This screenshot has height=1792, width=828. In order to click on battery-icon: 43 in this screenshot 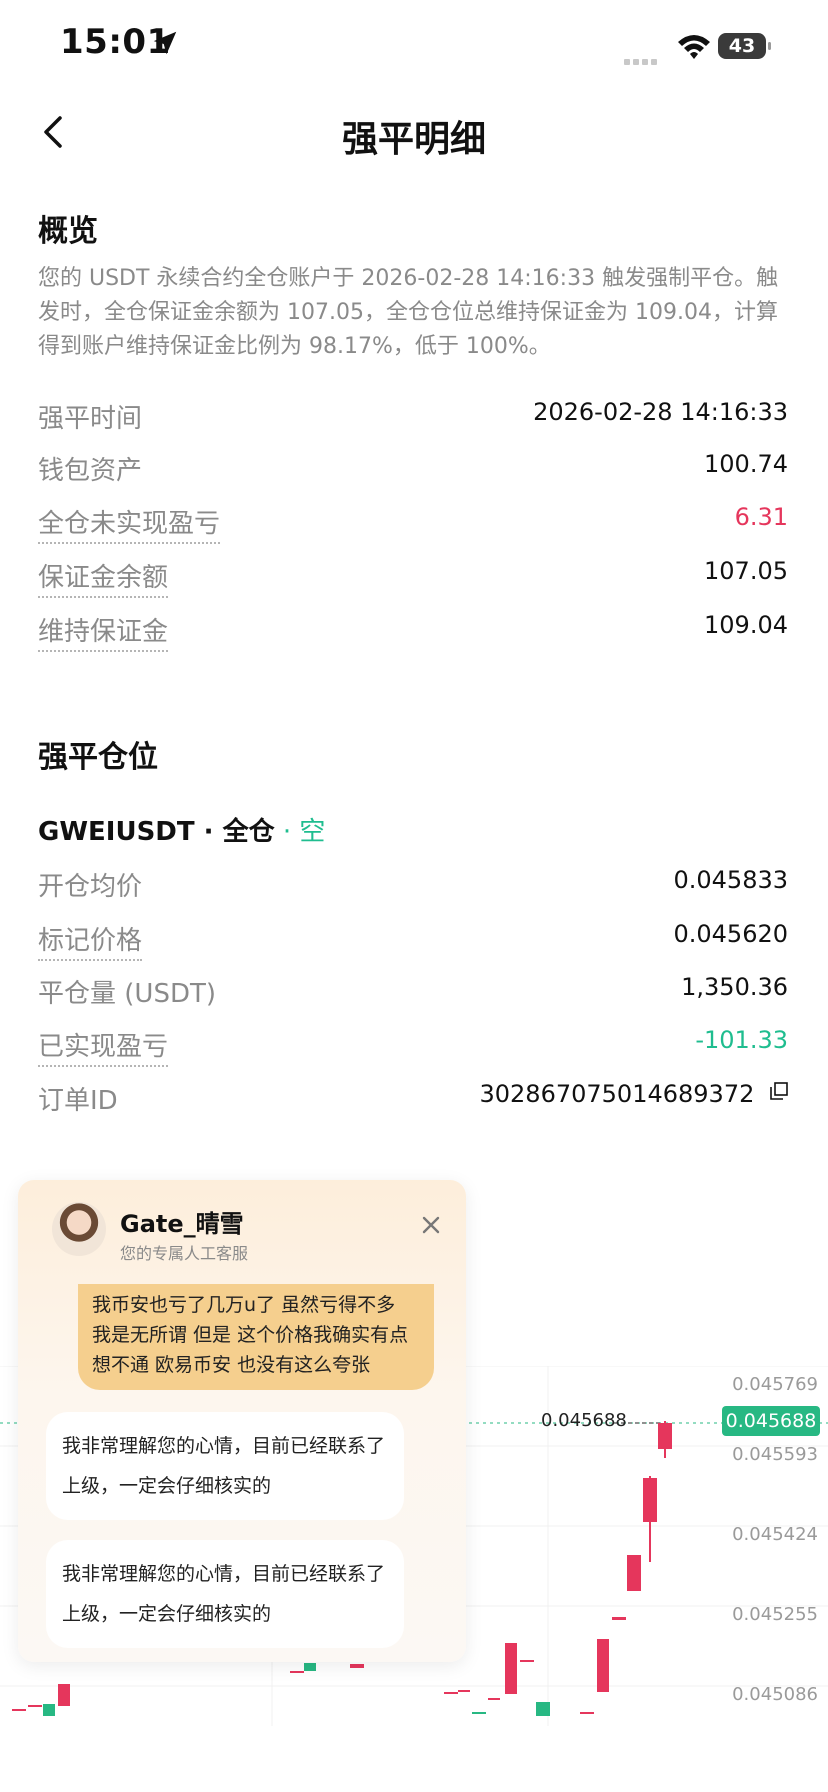, I will do `click(744, 46)`.